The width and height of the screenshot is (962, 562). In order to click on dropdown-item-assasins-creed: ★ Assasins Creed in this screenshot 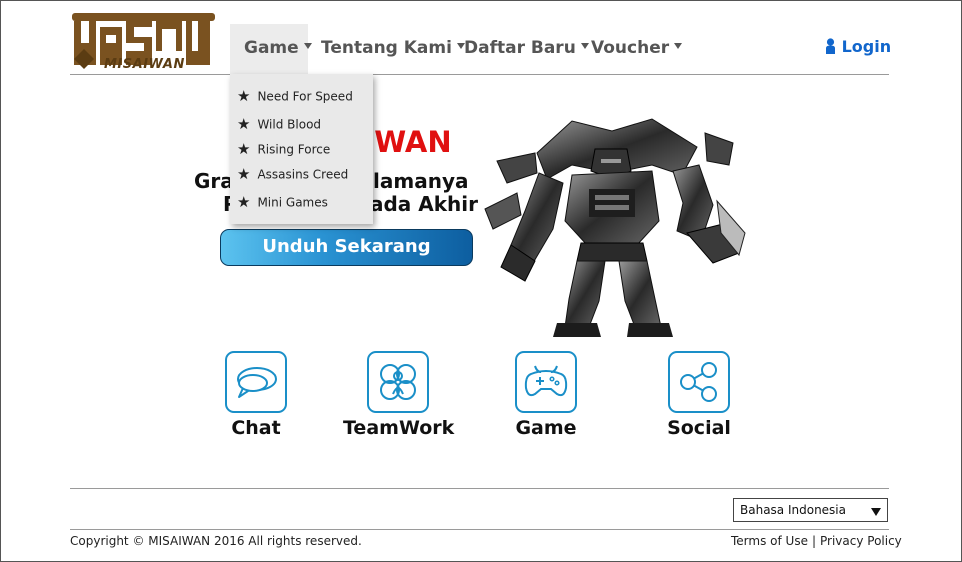, I will do `click(293, 174)`.